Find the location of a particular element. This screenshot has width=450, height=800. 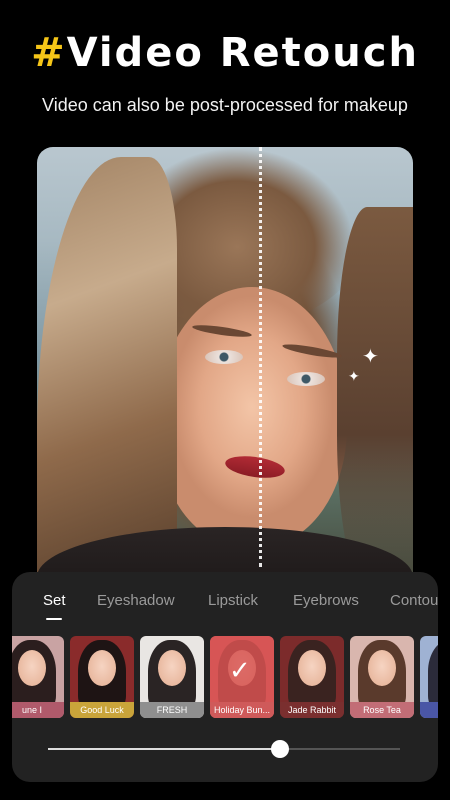

preset-card: Win is located at coordinates (429, 677).